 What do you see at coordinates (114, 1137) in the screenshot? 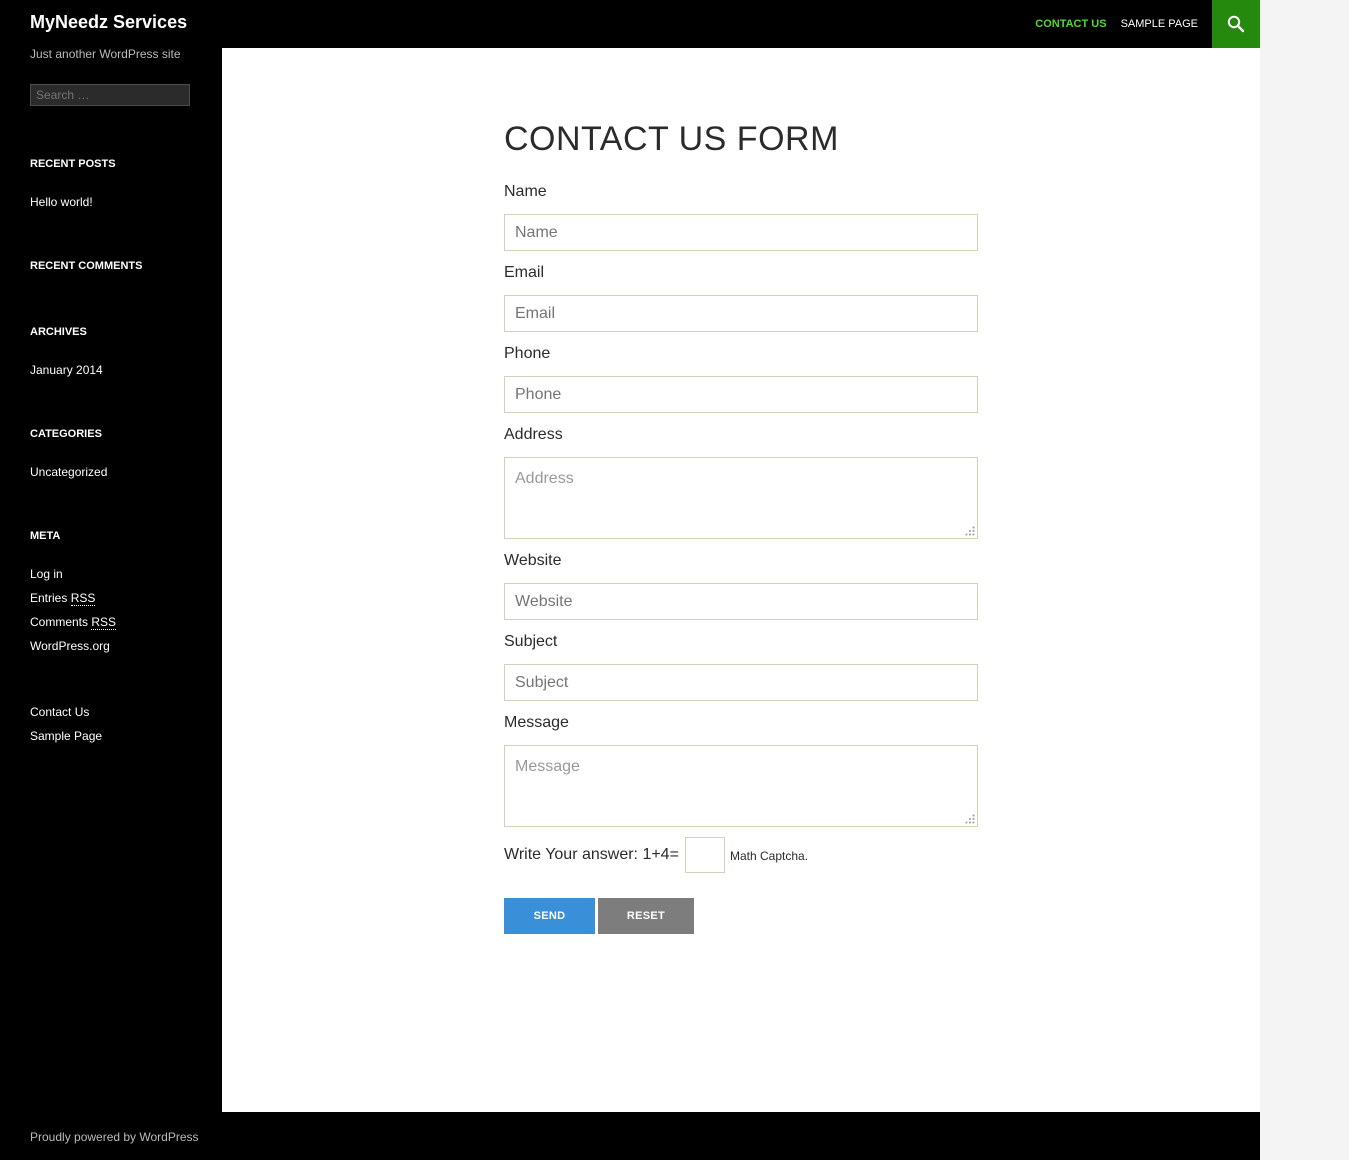
I see `footer-credit: Proudly powered by WordPress` at bounding box center [114, 1137].